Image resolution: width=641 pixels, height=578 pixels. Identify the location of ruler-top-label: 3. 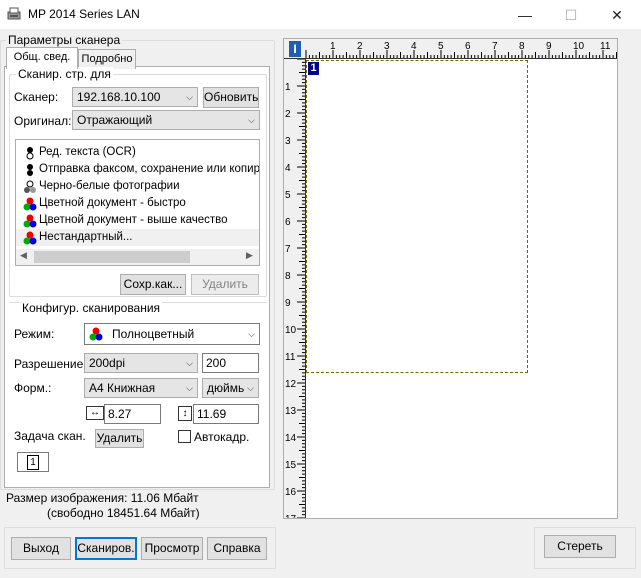
(387, 46).